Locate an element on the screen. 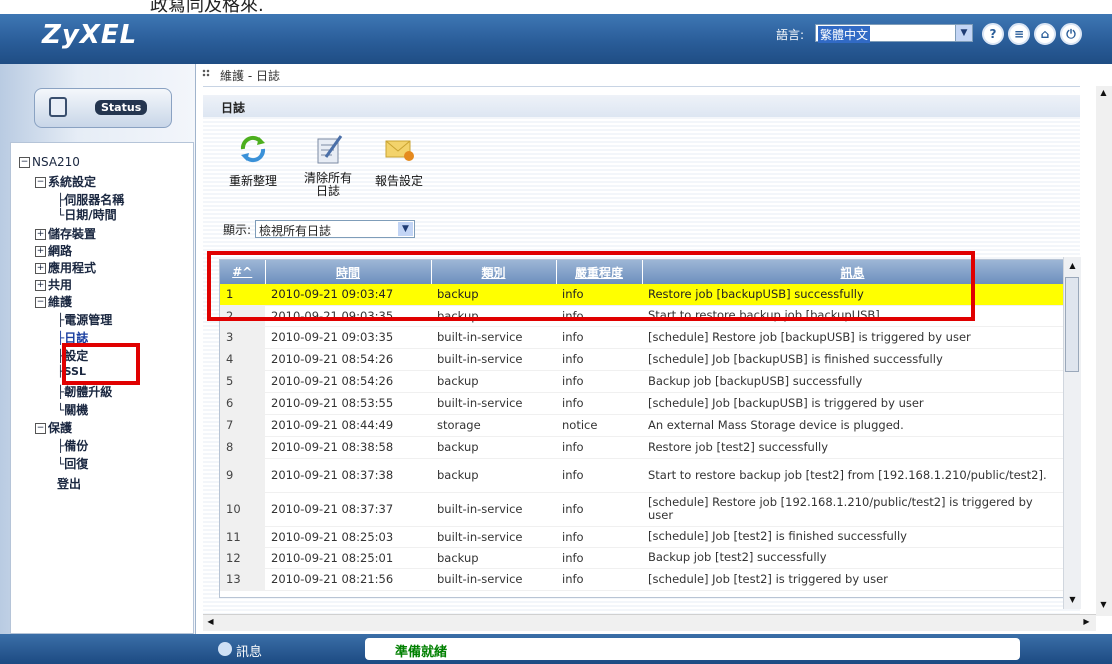 This screenshot has height=664, width=1112. refresh-label: 重新整理 is located at coordinates (252, 181).